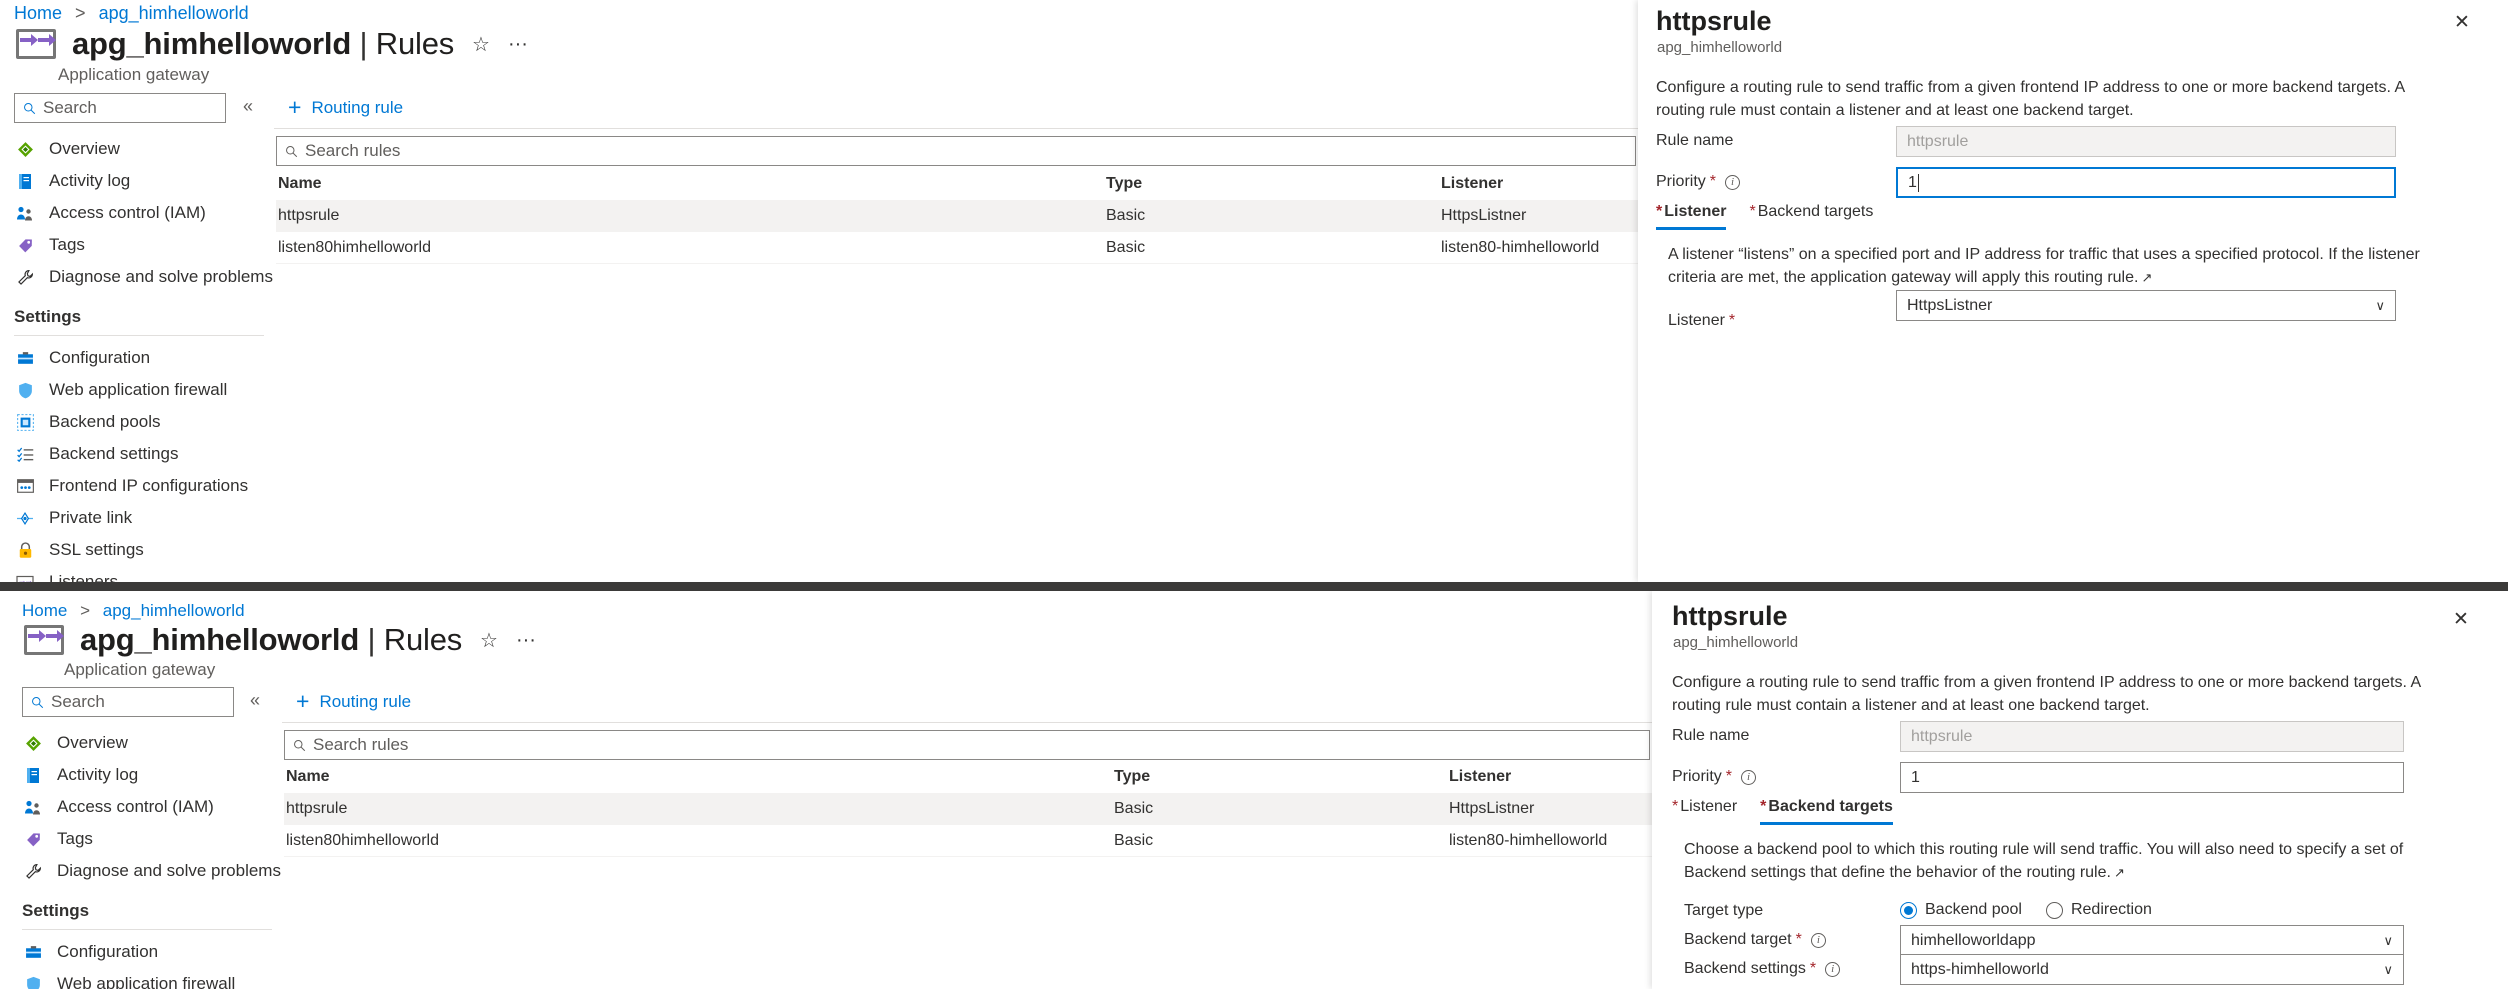  I want to click on priority-label-text: Priority, so click(1697, 776).